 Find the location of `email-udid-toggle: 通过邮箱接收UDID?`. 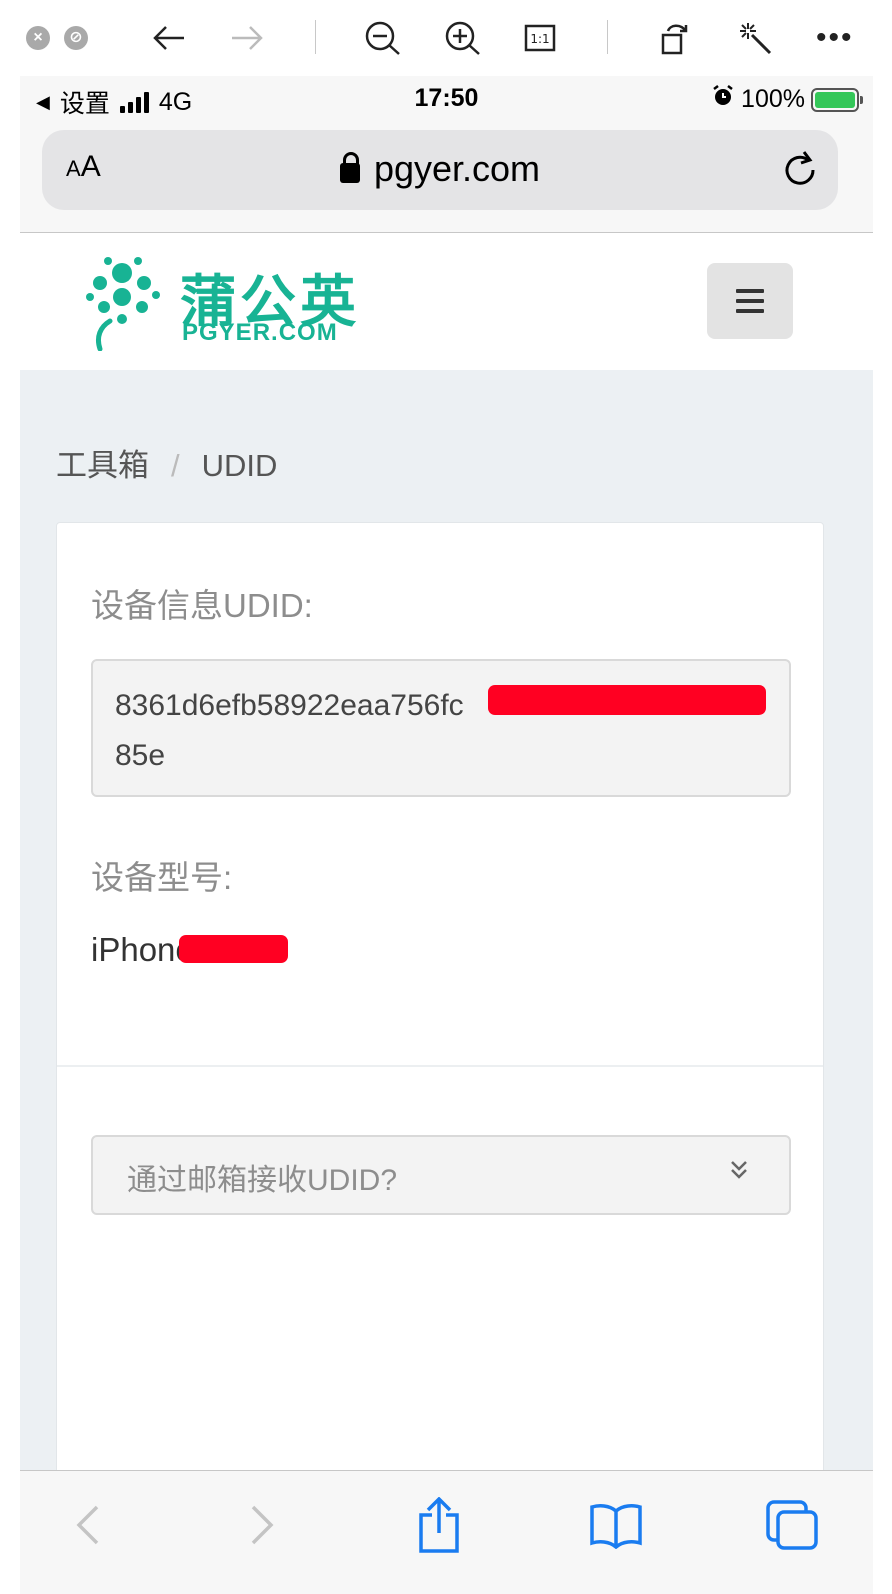

email-udid-toggle: 通过邮箱接收UDID? is located at coordinates (441, 1175).